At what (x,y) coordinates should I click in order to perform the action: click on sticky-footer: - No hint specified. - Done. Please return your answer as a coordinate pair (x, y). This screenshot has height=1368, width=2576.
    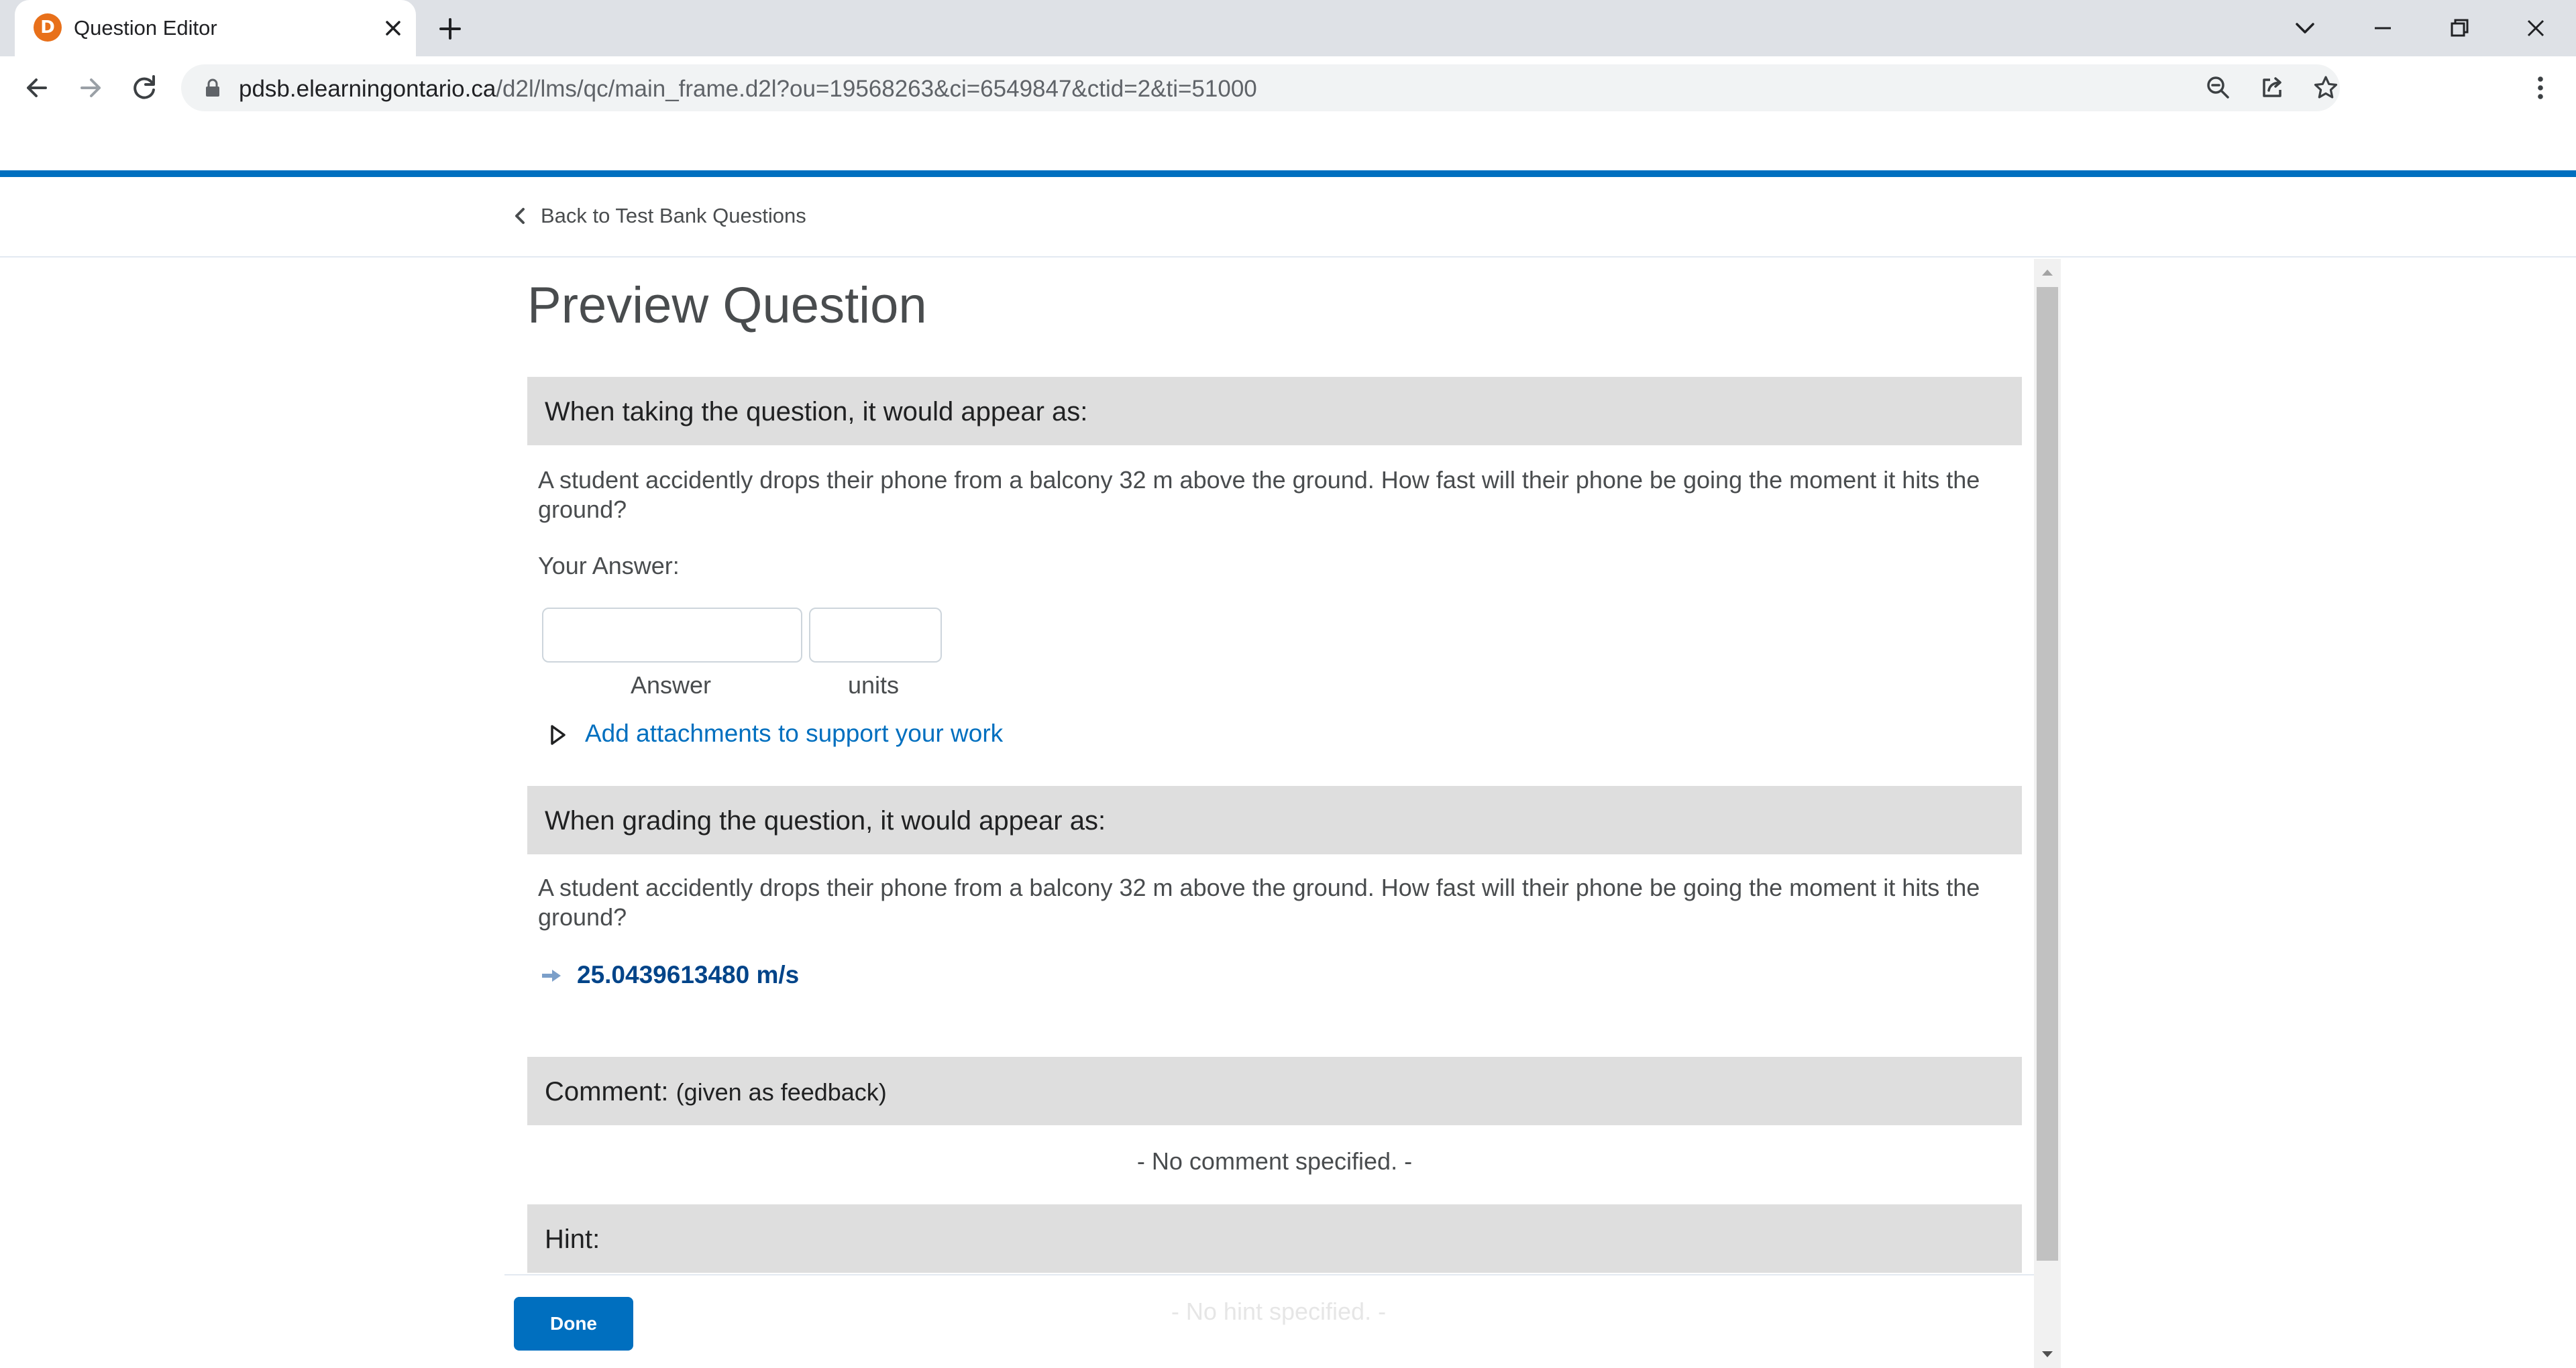
    Looking at the image, I should click on (1269, 1321).